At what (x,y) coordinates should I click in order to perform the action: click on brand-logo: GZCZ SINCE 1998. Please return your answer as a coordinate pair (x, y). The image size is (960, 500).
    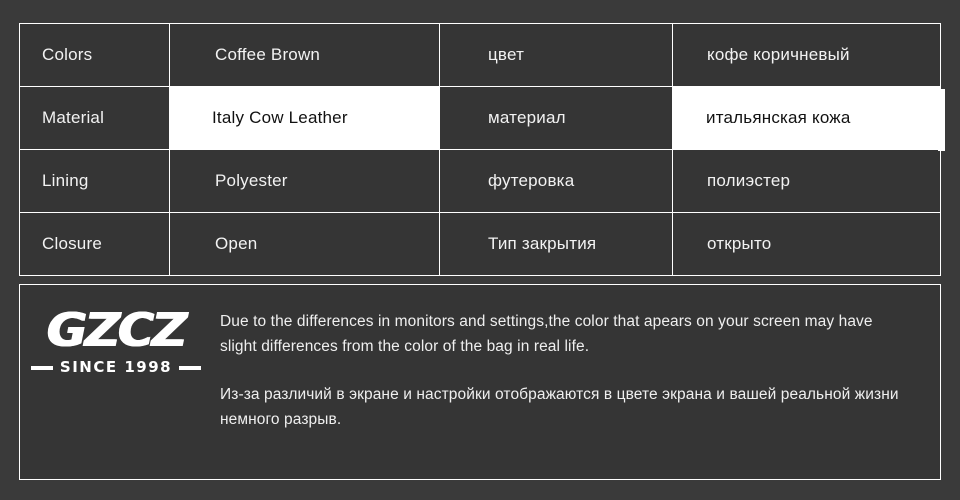
    Looking at the image, I should click on (116, 330).